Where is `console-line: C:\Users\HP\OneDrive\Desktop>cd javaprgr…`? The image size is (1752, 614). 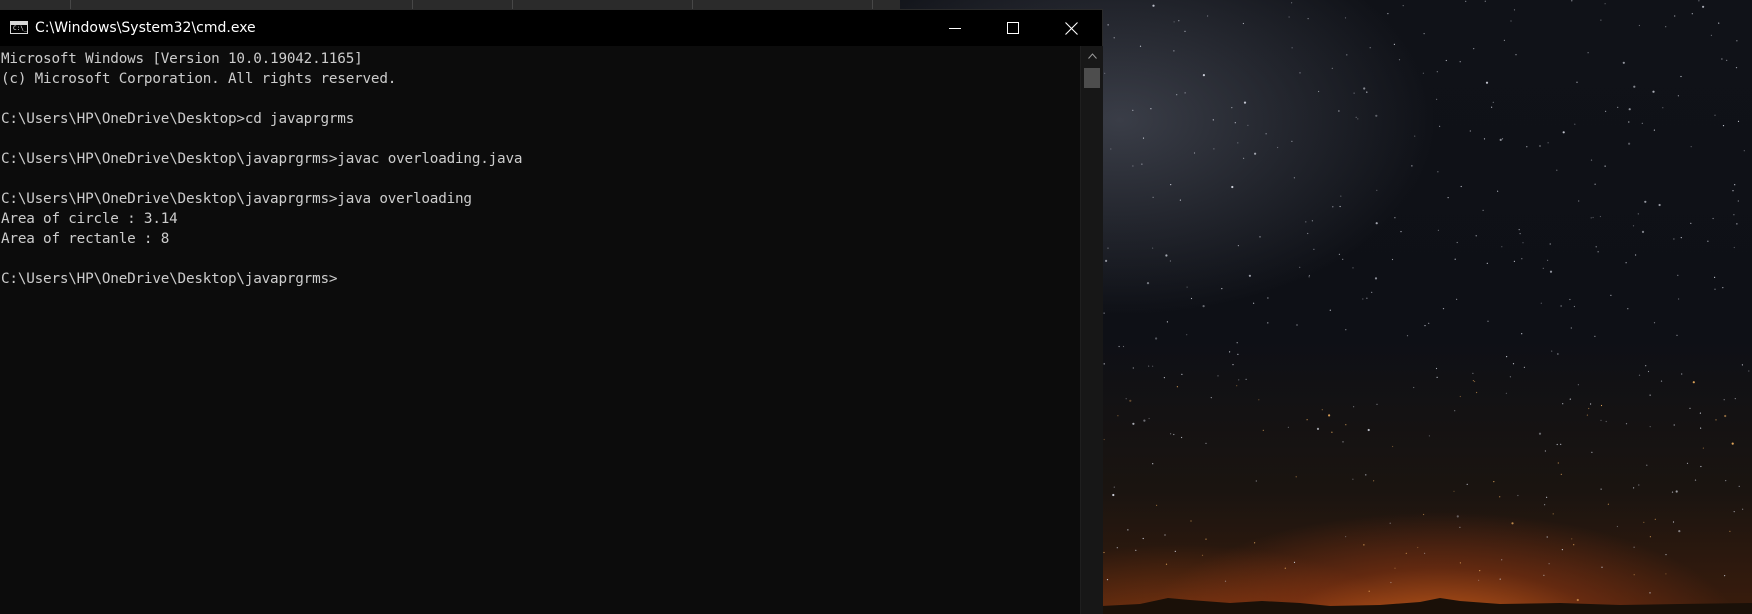
console-line: C:\Users\HP\OneDrive\Desktop>cd javaprgr… is located at coordinates (178, 119).